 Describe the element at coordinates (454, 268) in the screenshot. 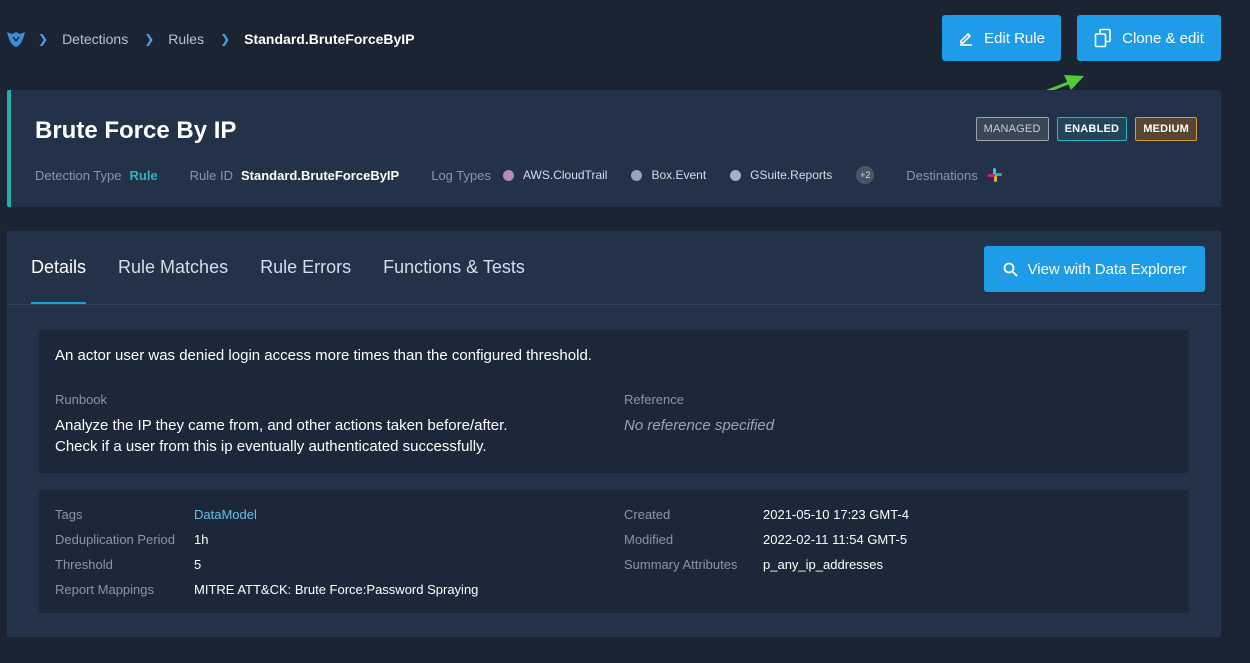

I see `tab-functions-tests: Functions & Tests` at that location.